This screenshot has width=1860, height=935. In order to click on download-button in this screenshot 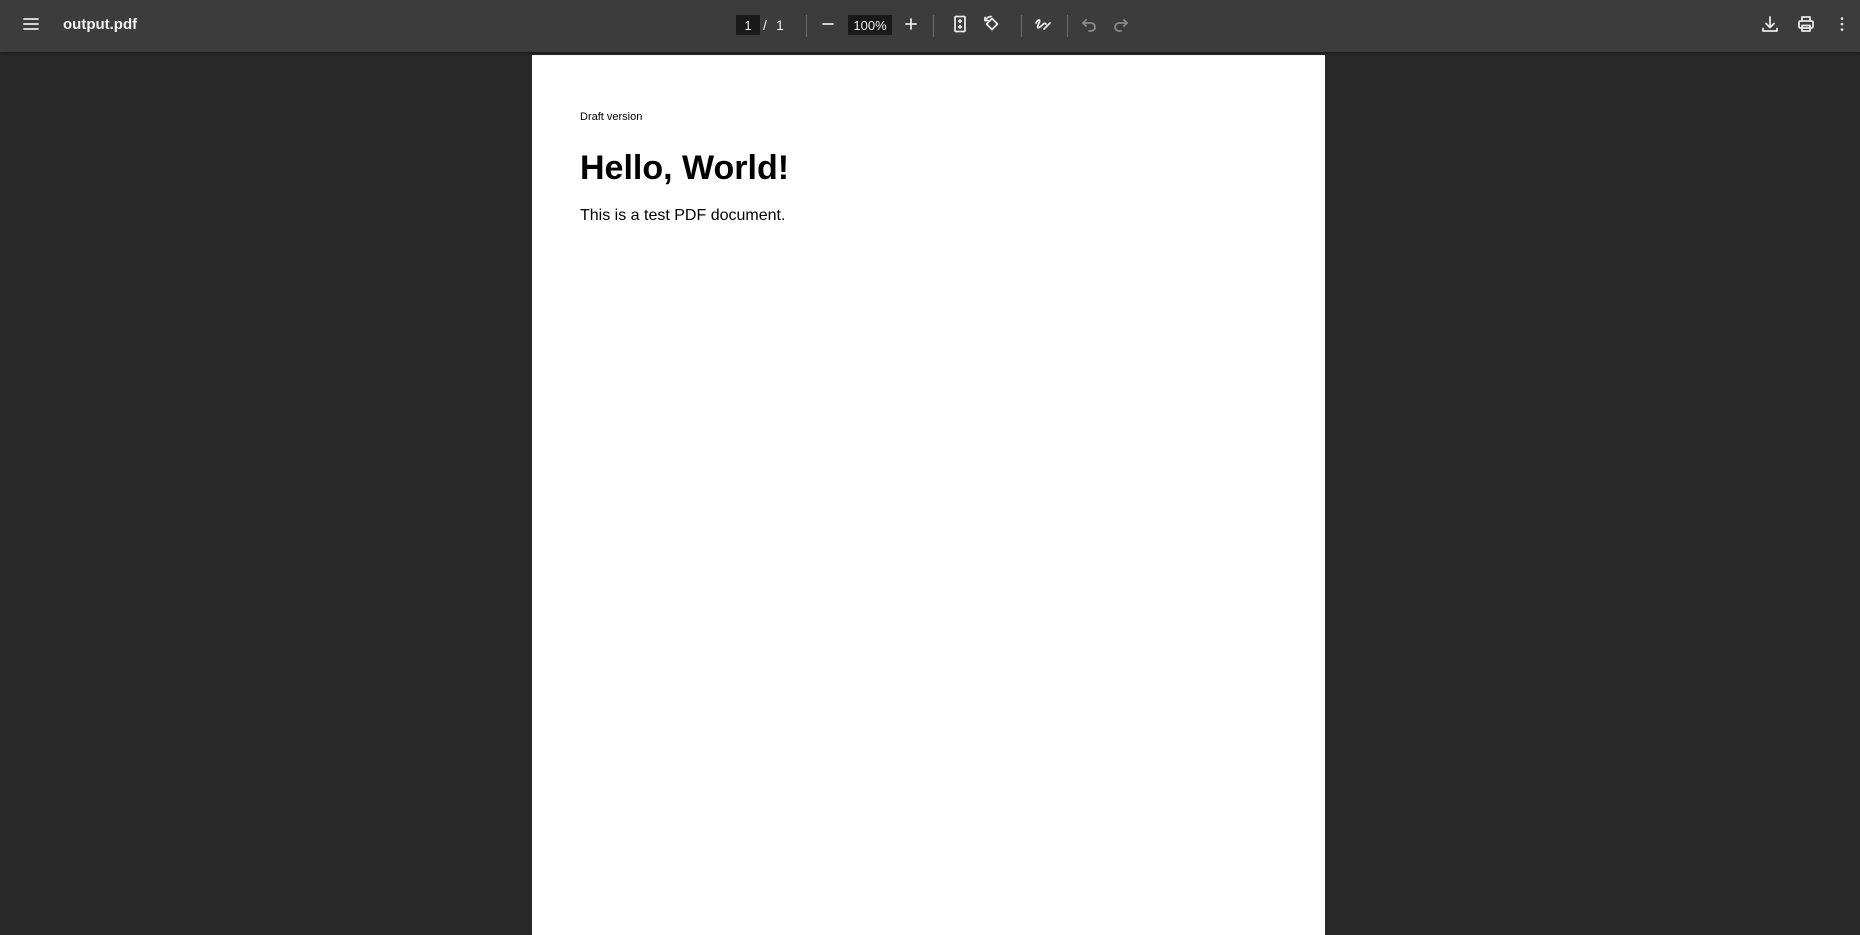, I will do `click(1770, 24)`.